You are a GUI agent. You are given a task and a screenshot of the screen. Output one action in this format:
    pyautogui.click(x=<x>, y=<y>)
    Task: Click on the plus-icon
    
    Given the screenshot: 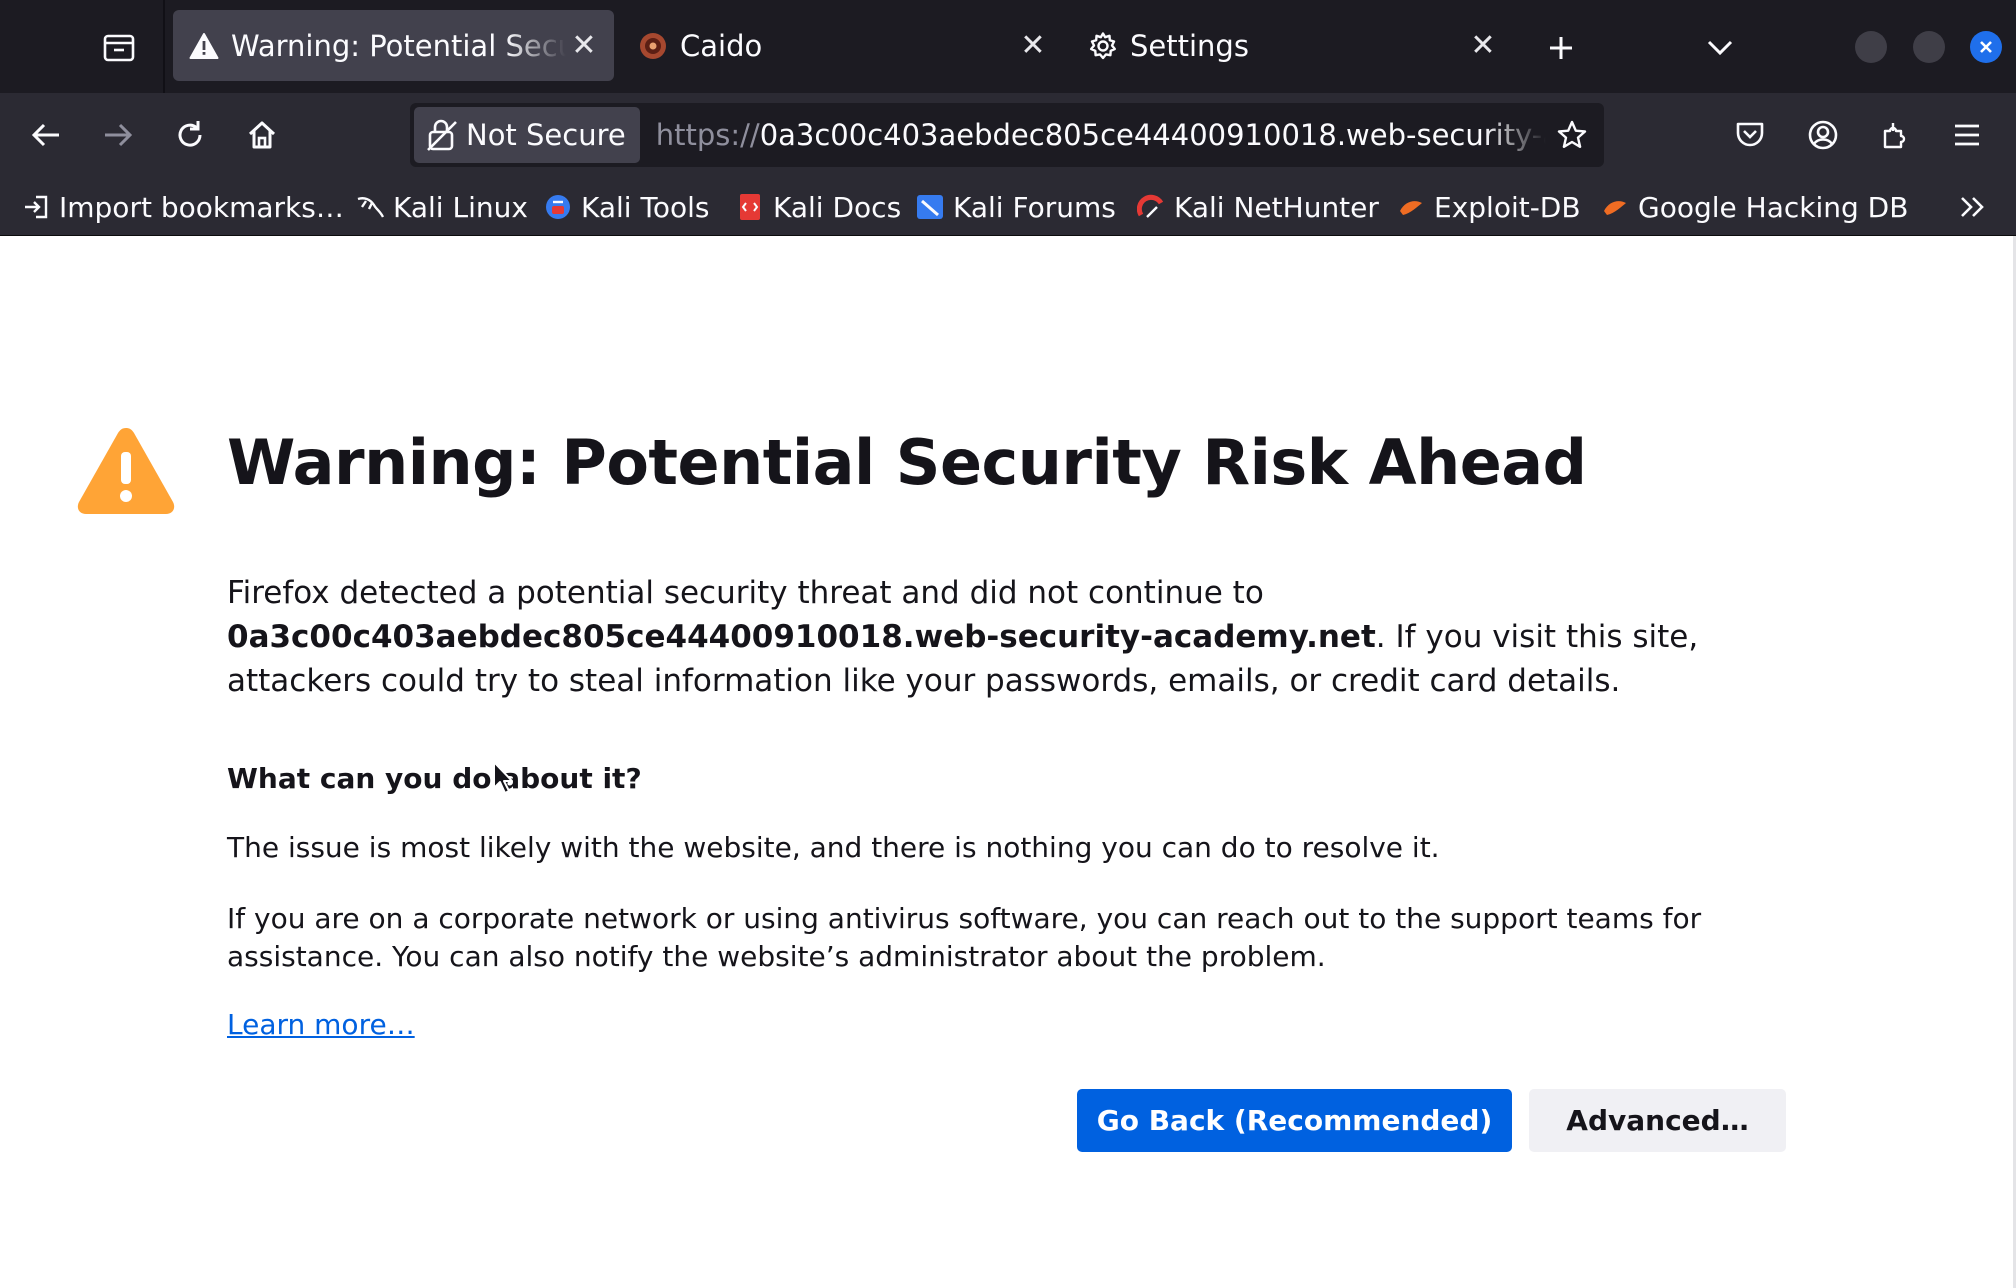 What is the action you would take?
    pyautogui.click(x=1561, y=48)
    